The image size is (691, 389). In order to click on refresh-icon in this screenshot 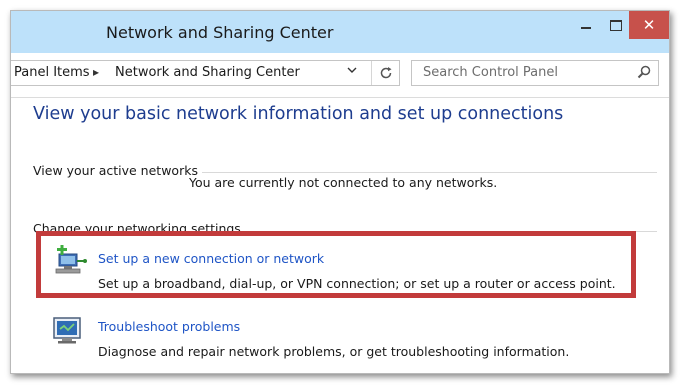, I will do `click(385, 73)`.